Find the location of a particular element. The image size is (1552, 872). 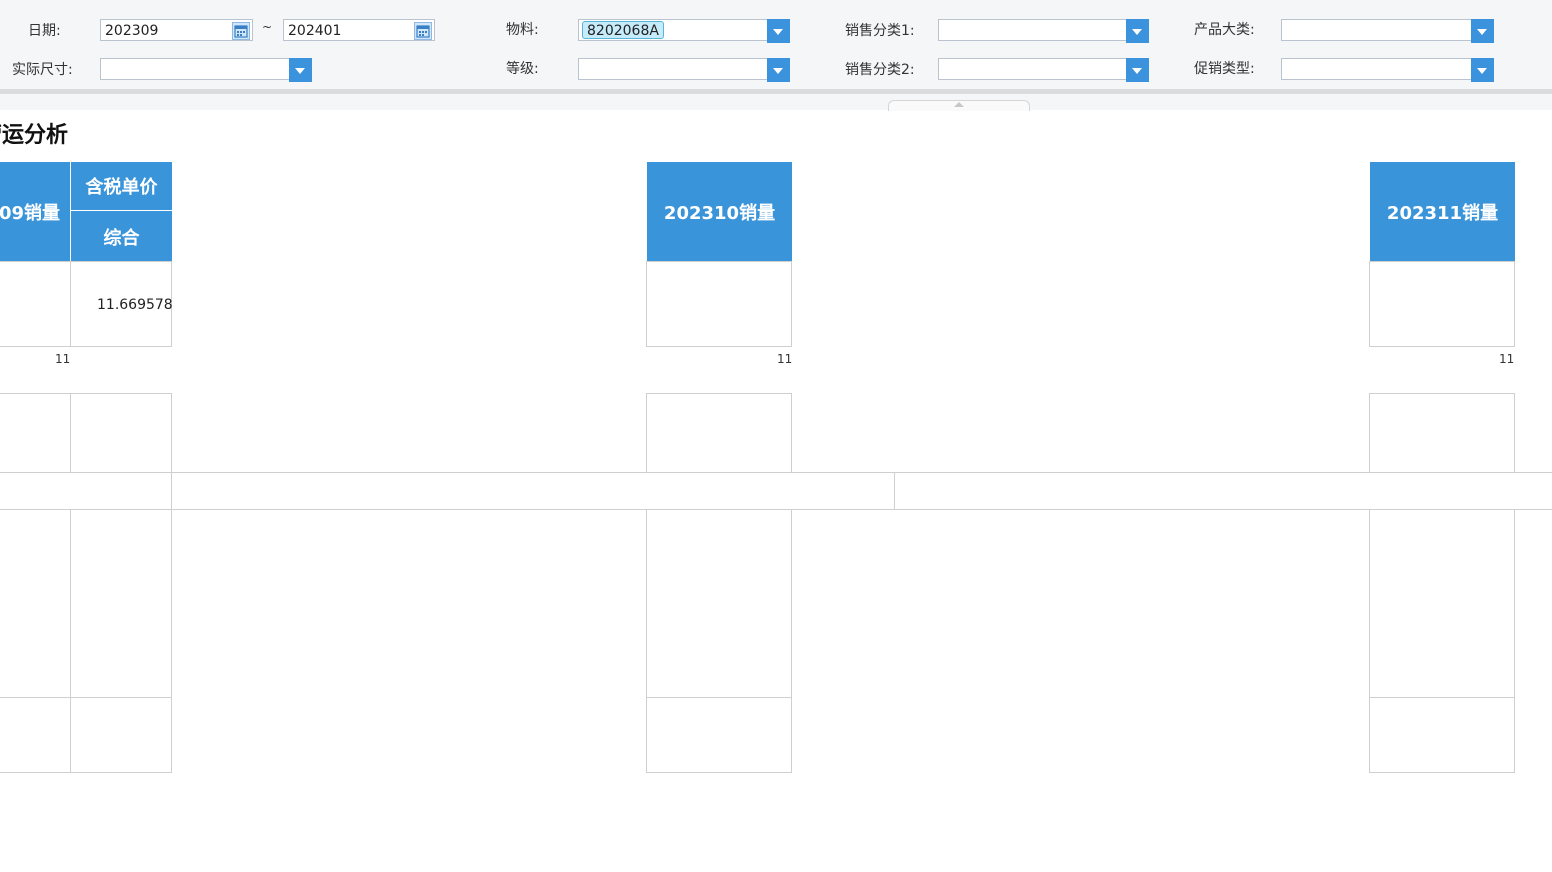

collapse-arrow-icon is located at coordinates (959, 104).